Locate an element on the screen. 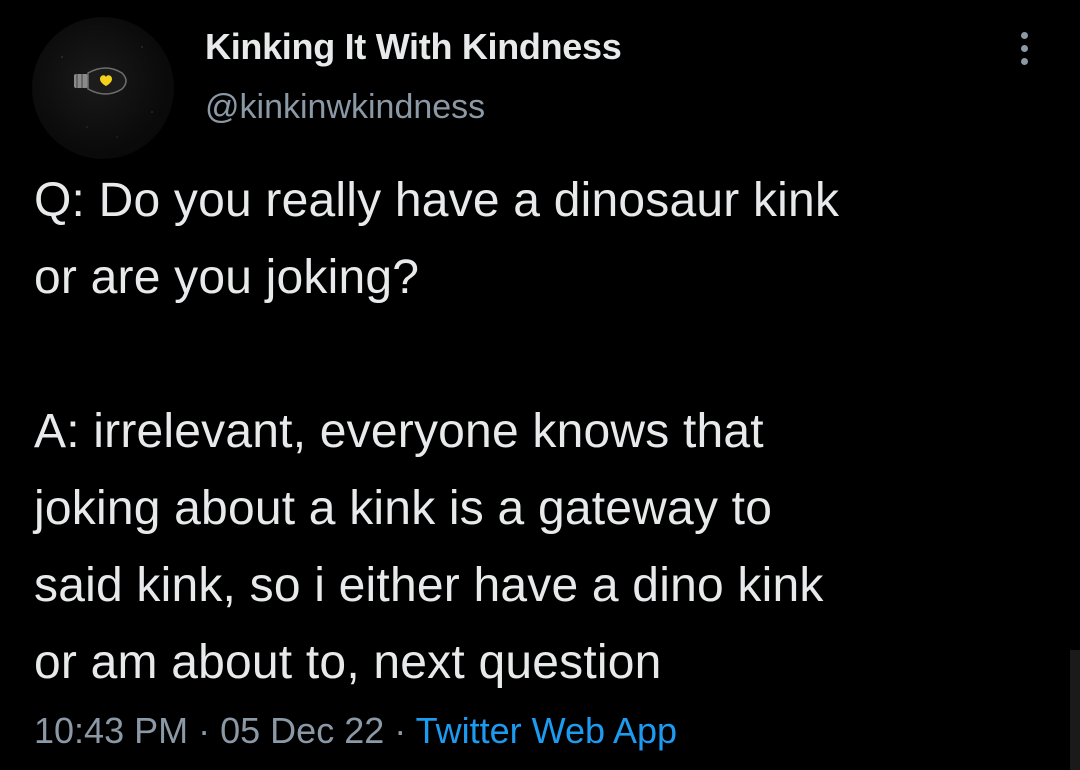  tweet-text-line: A: irrelevant, everyone knows that is located at coordinates (399, 431).